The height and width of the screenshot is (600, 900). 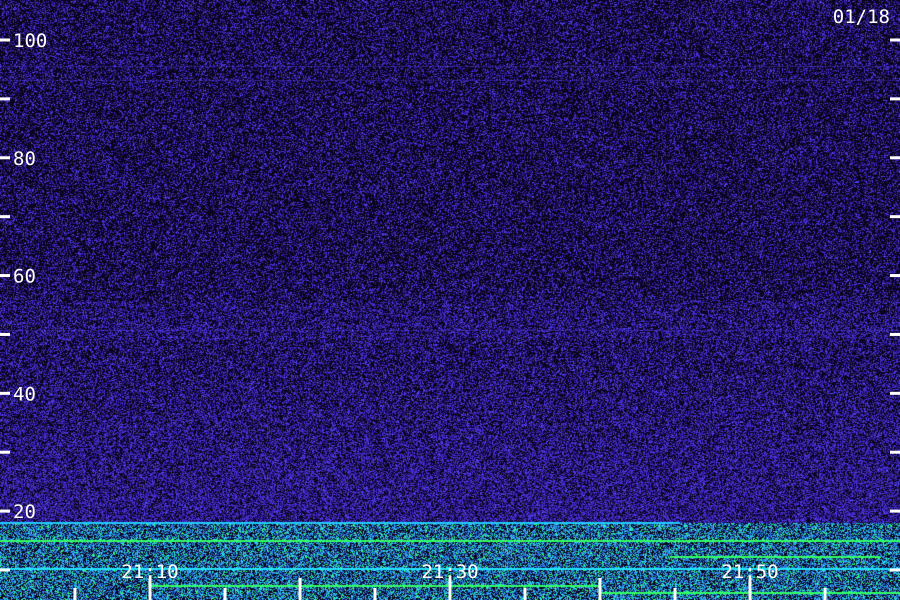 What do you see at coordinates (24, 159) in the screenshot?
I see `y-tick-label: 80` at bounding box center [24, 159].